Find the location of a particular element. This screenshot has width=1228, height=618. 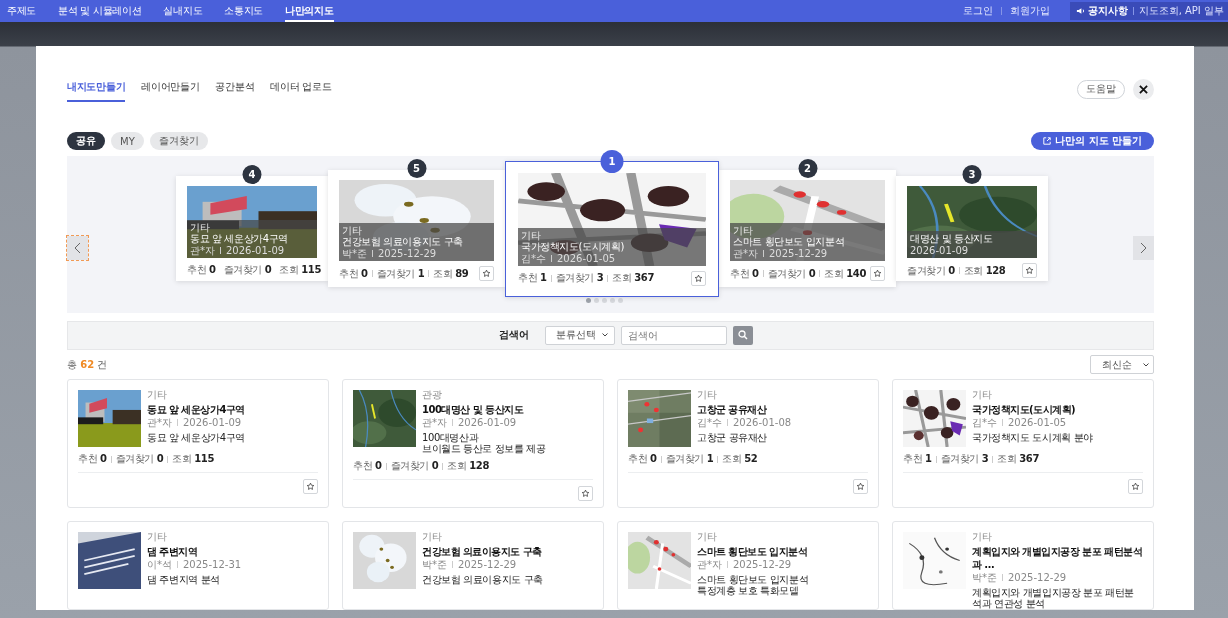

stat-text: 조회 52 is located at coordinates (740, 459).